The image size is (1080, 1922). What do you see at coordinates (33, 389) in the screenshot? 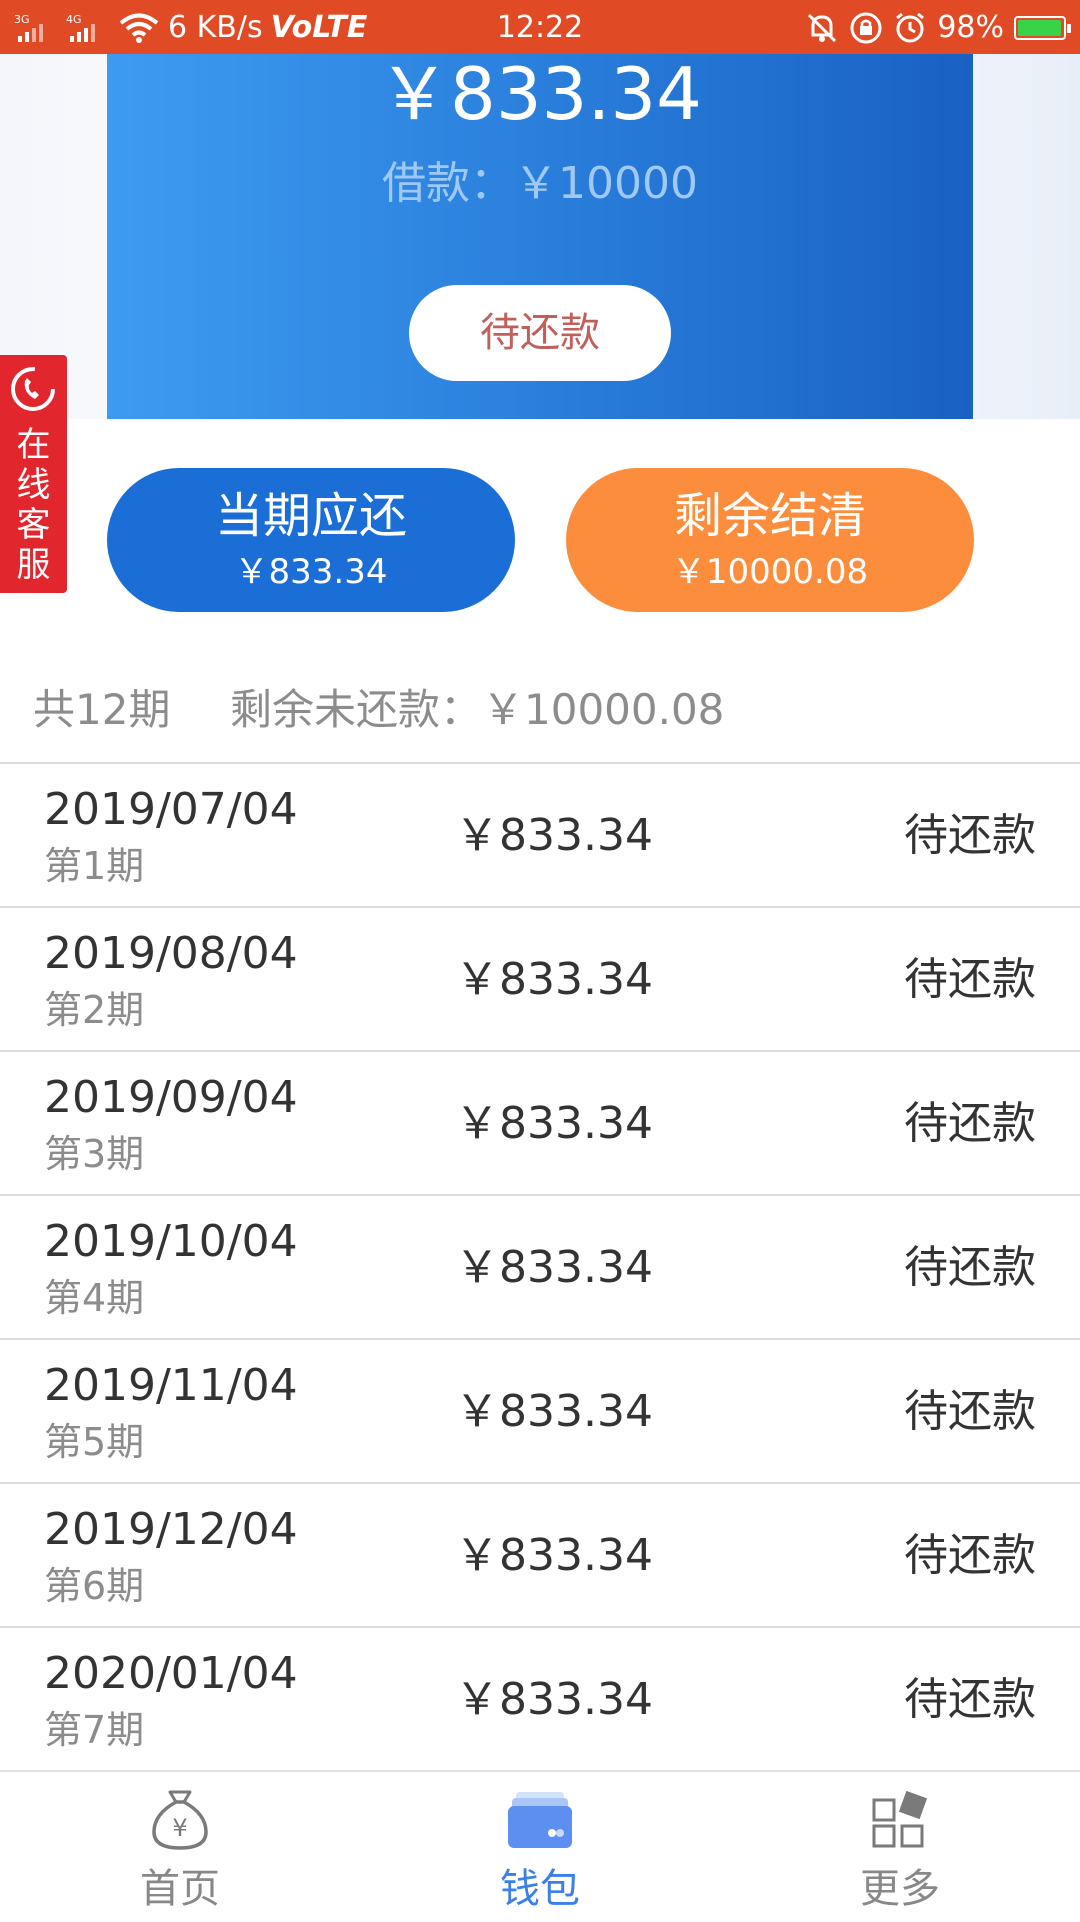
I see `phone-service-icon` at bounding box center [33, 389].